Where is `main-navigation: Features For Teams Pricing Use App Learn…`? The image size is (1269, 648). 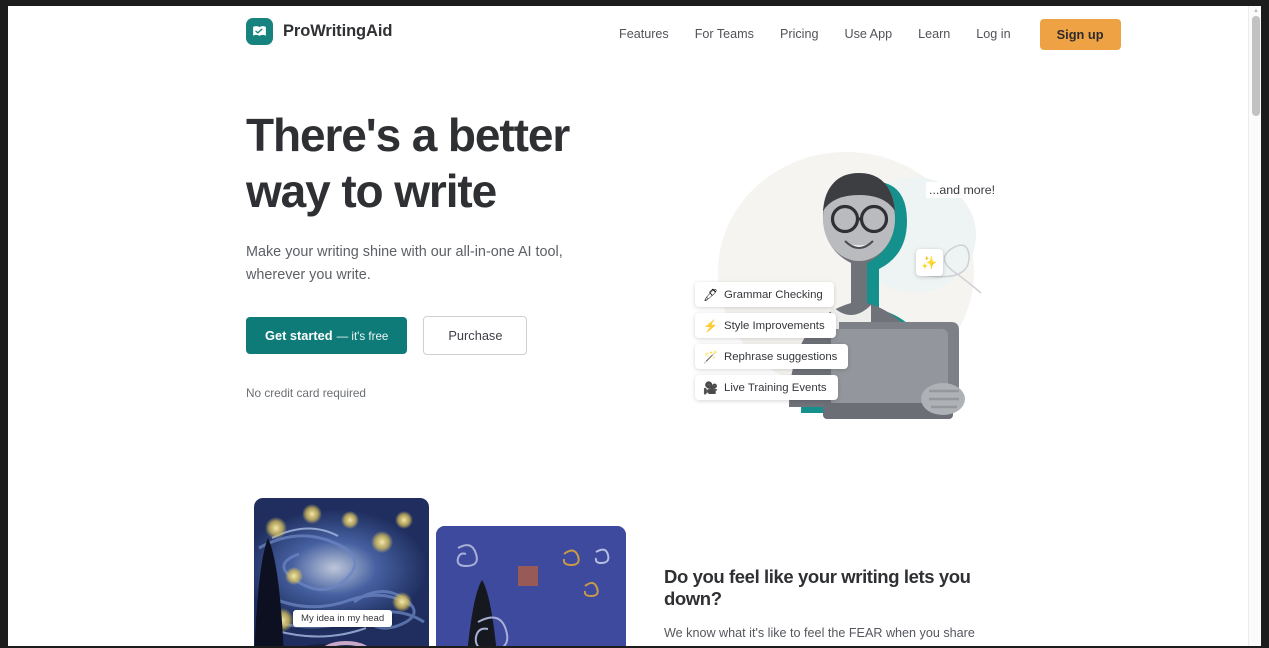
main-navigation: Features For Teams Pricing Use App Learn… is located at coordinates (863, 34).